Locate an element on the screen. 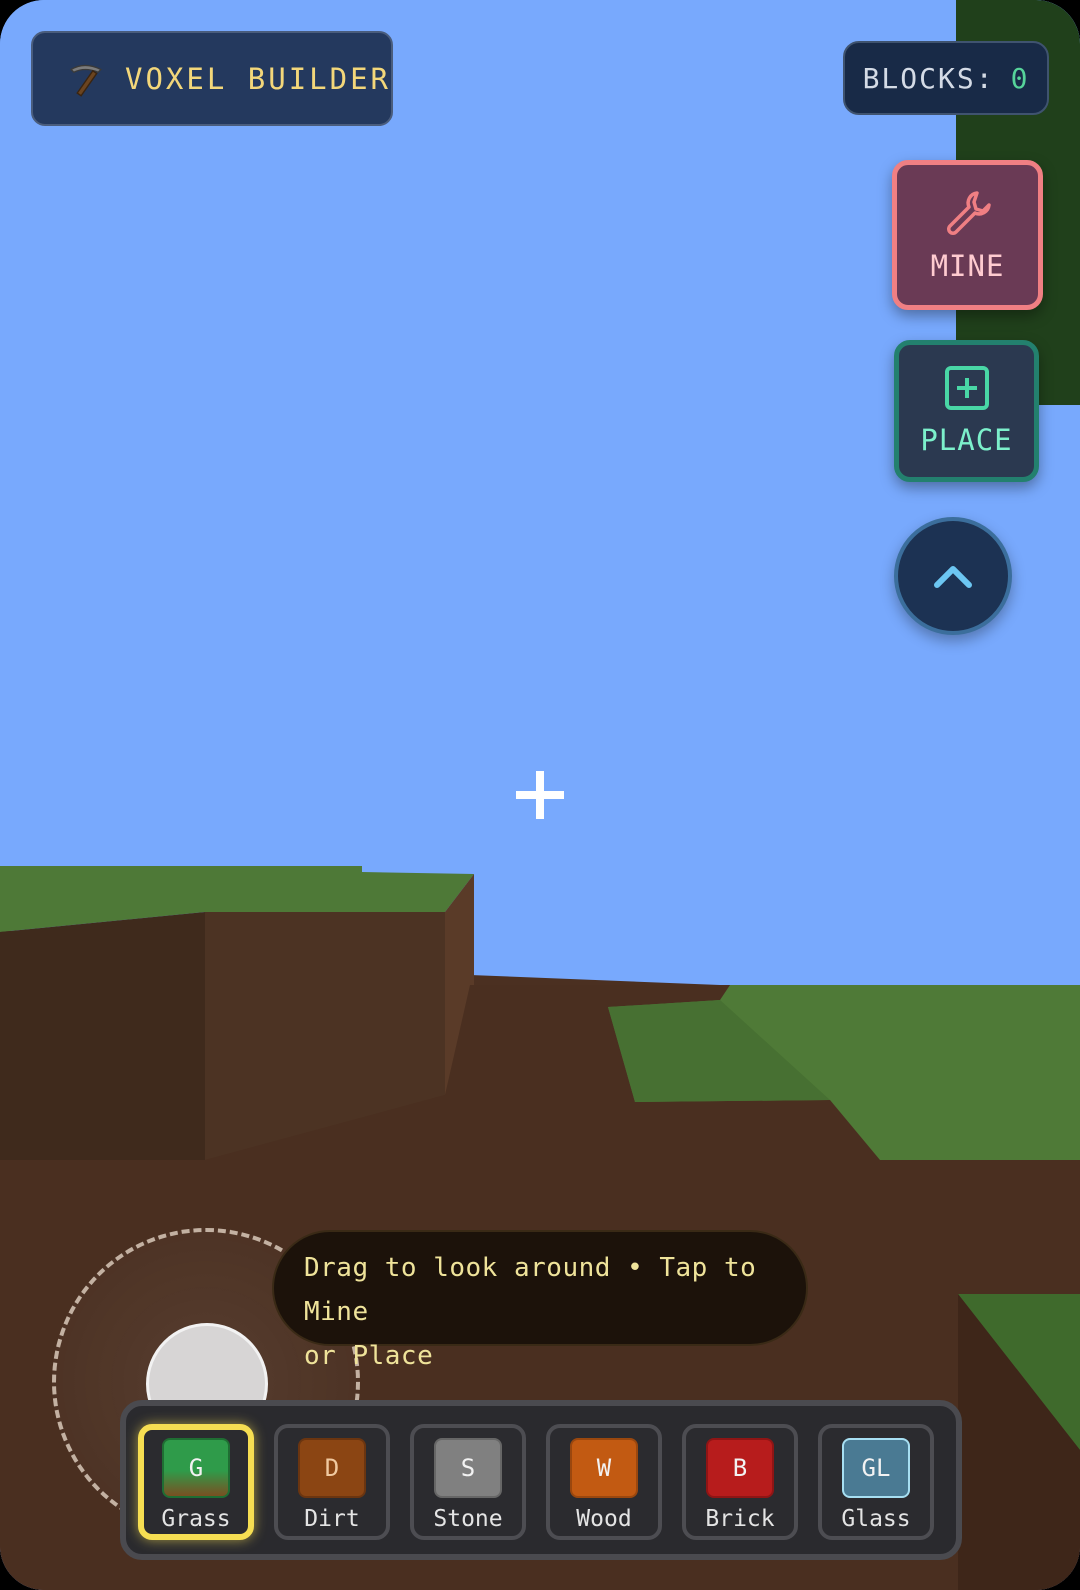 The width and height of the screenshot is (1080, 1590). brick-block-icon: B is located at coordinates (740, 1468).